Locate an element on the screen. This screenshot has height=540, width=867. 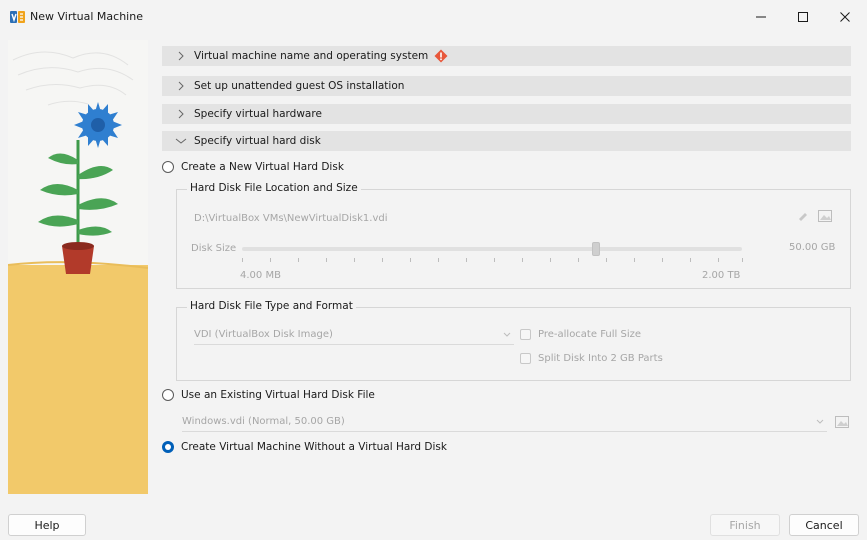
section-unattended-install: Set up unattended guest OS installation is located at coordinates (506, 86).